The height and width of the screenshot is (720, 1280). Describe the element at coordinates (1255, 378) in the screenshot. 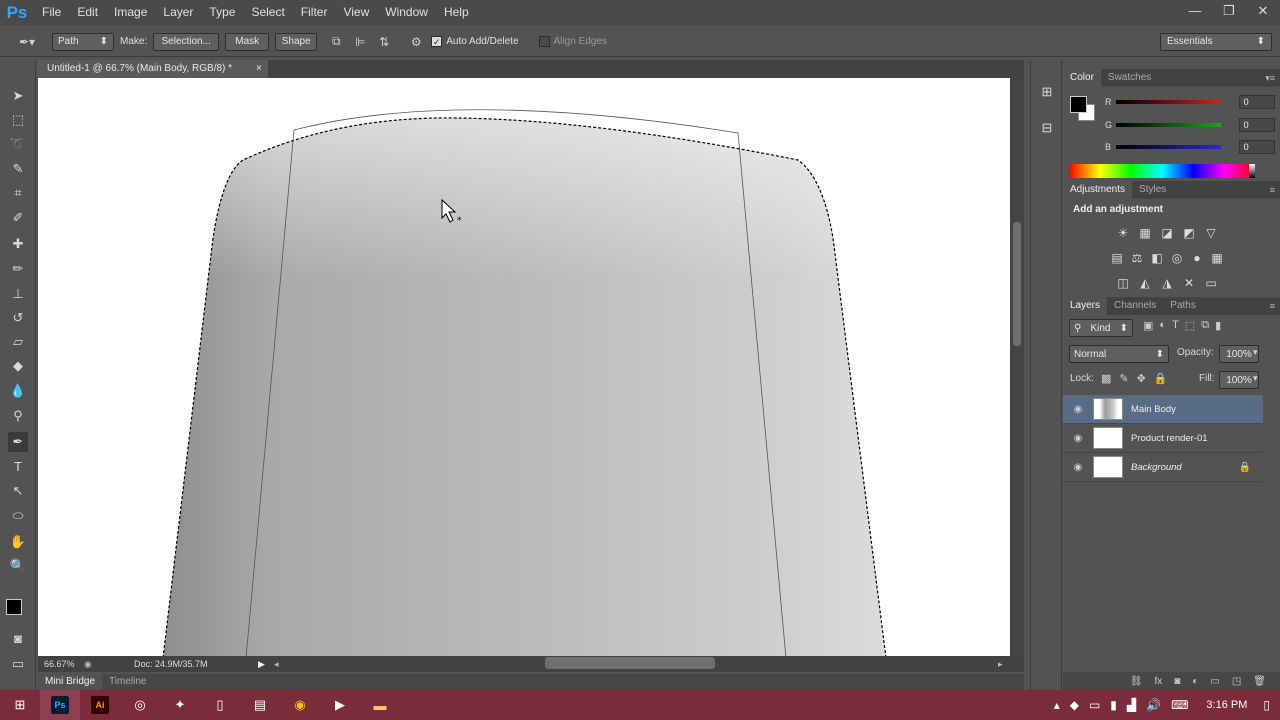

I see `fill-chevron-icon: ▾` at that location.